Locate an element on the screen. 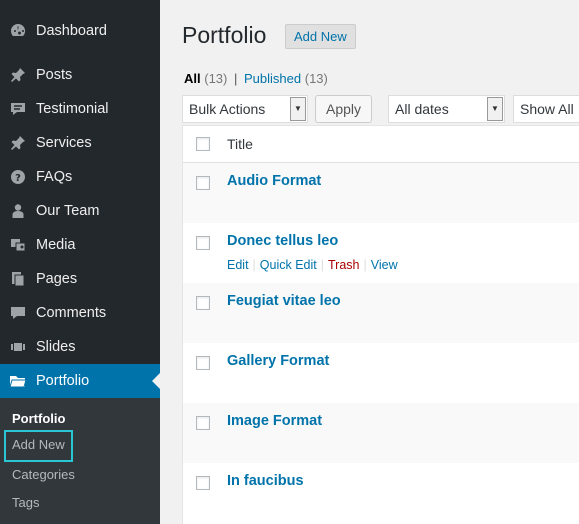  menu-label: Our Team is located at coordinates (68, 211).